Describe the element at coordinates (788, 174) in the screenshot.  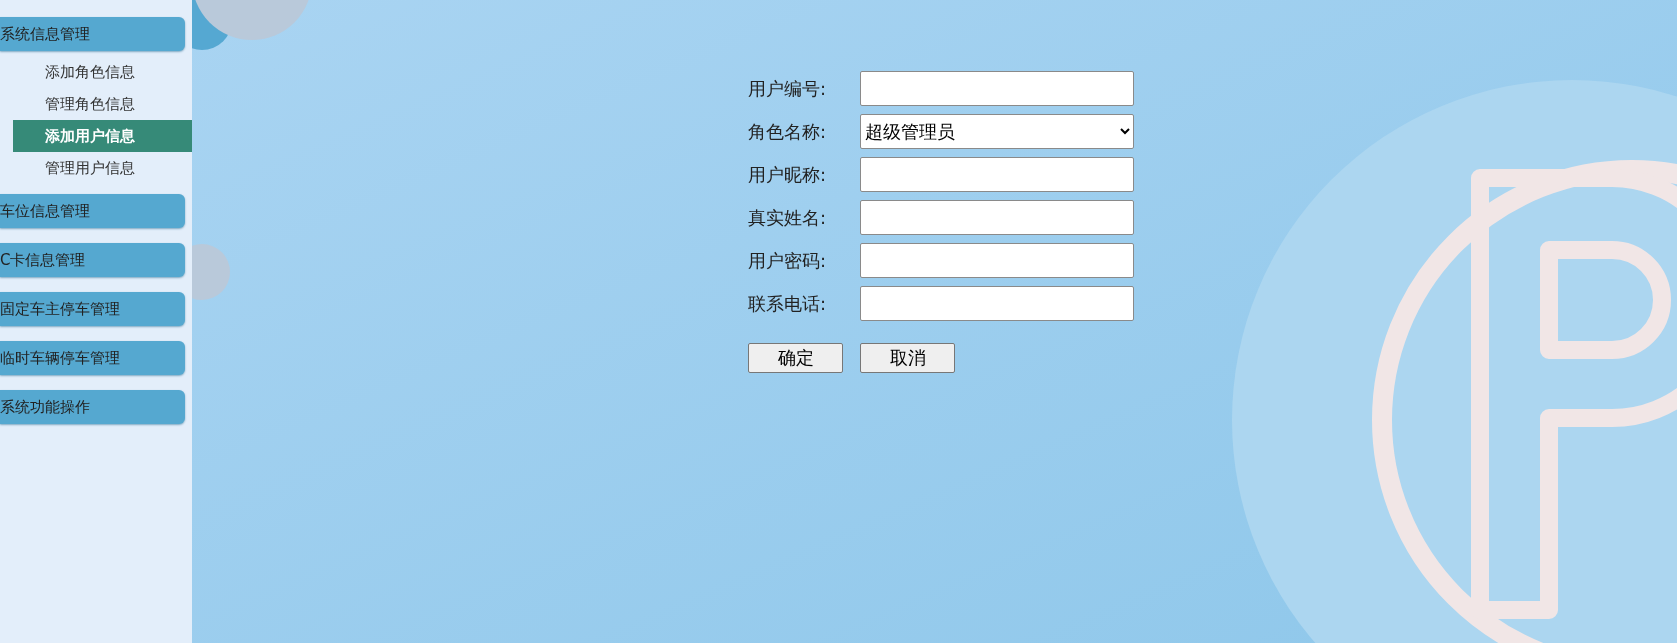
I see `field-label: 用户昵称:` at that location.